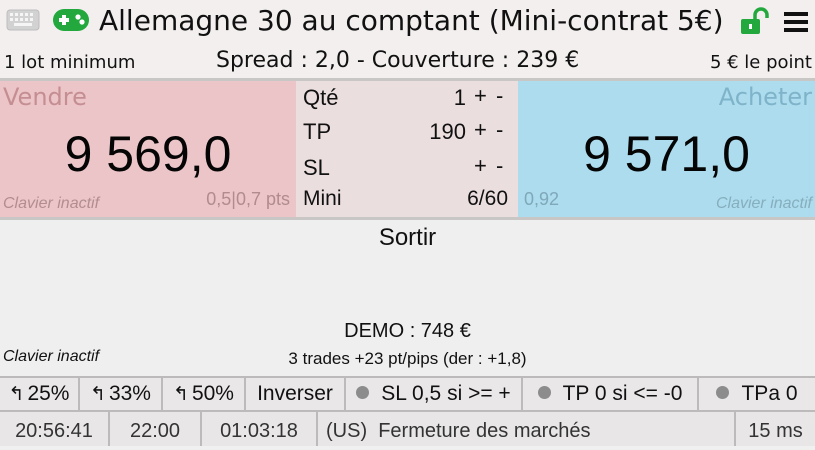  Describe the element at coordinates (260, 429) in the screenshot. I see `time-to-close: 01:03:18` at that location.